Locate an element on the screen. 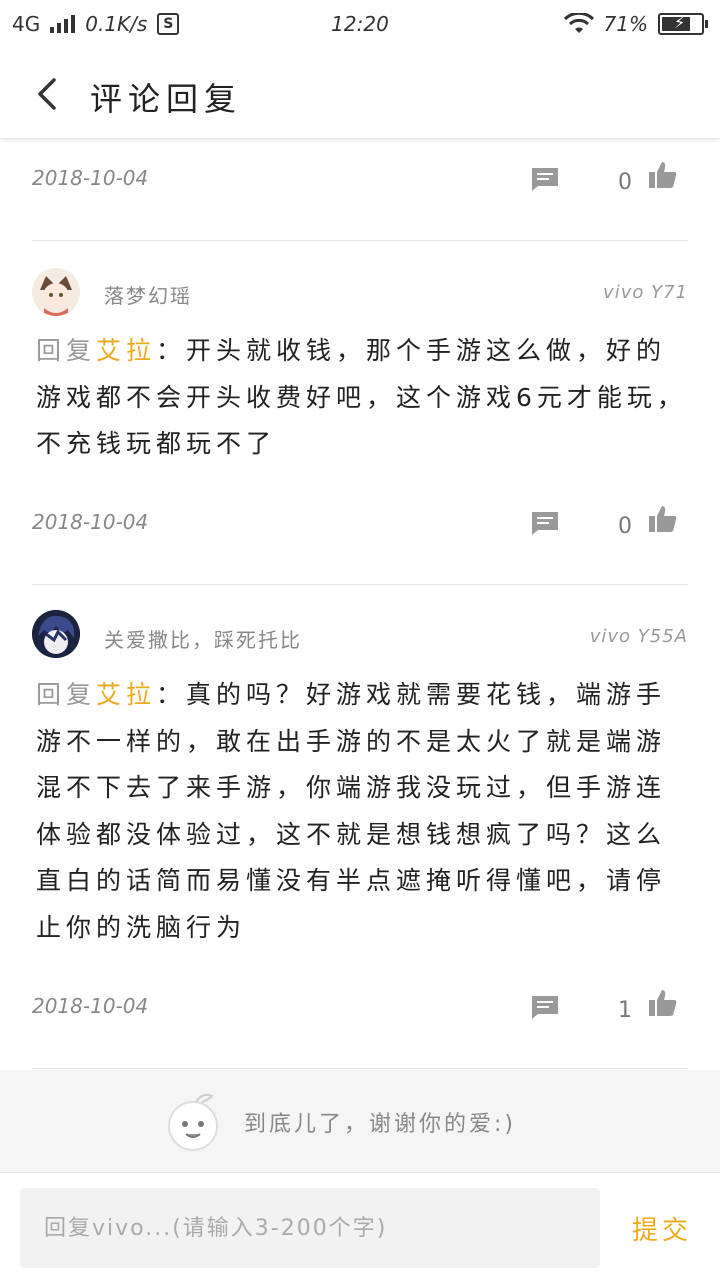 This screenshot has height=1281, width=720. username: 落梦幻瑶 is located at coordinates (148, 294).